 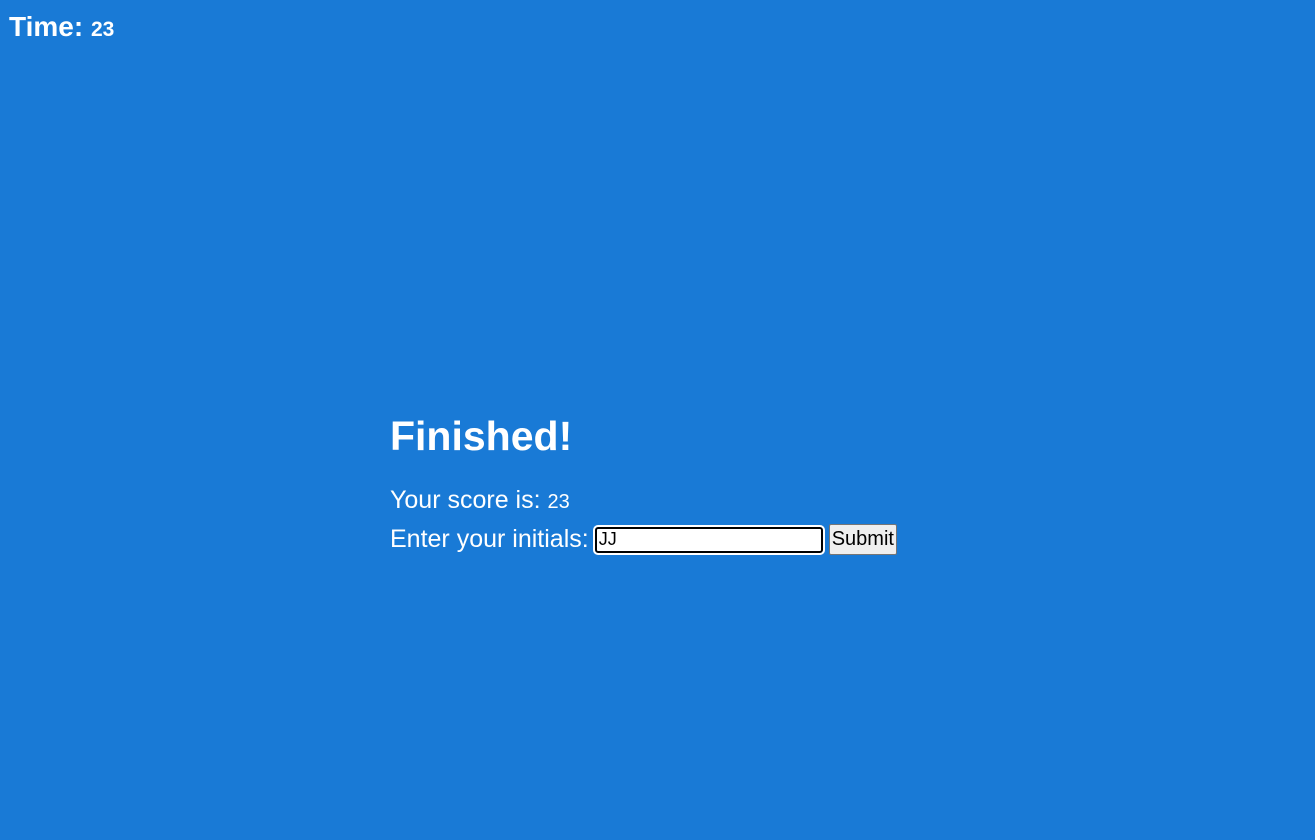 What do you see at coordinates (862, 539) in the screenshot?
I see `submit-button: Submit` at bounding box center [862, 539].